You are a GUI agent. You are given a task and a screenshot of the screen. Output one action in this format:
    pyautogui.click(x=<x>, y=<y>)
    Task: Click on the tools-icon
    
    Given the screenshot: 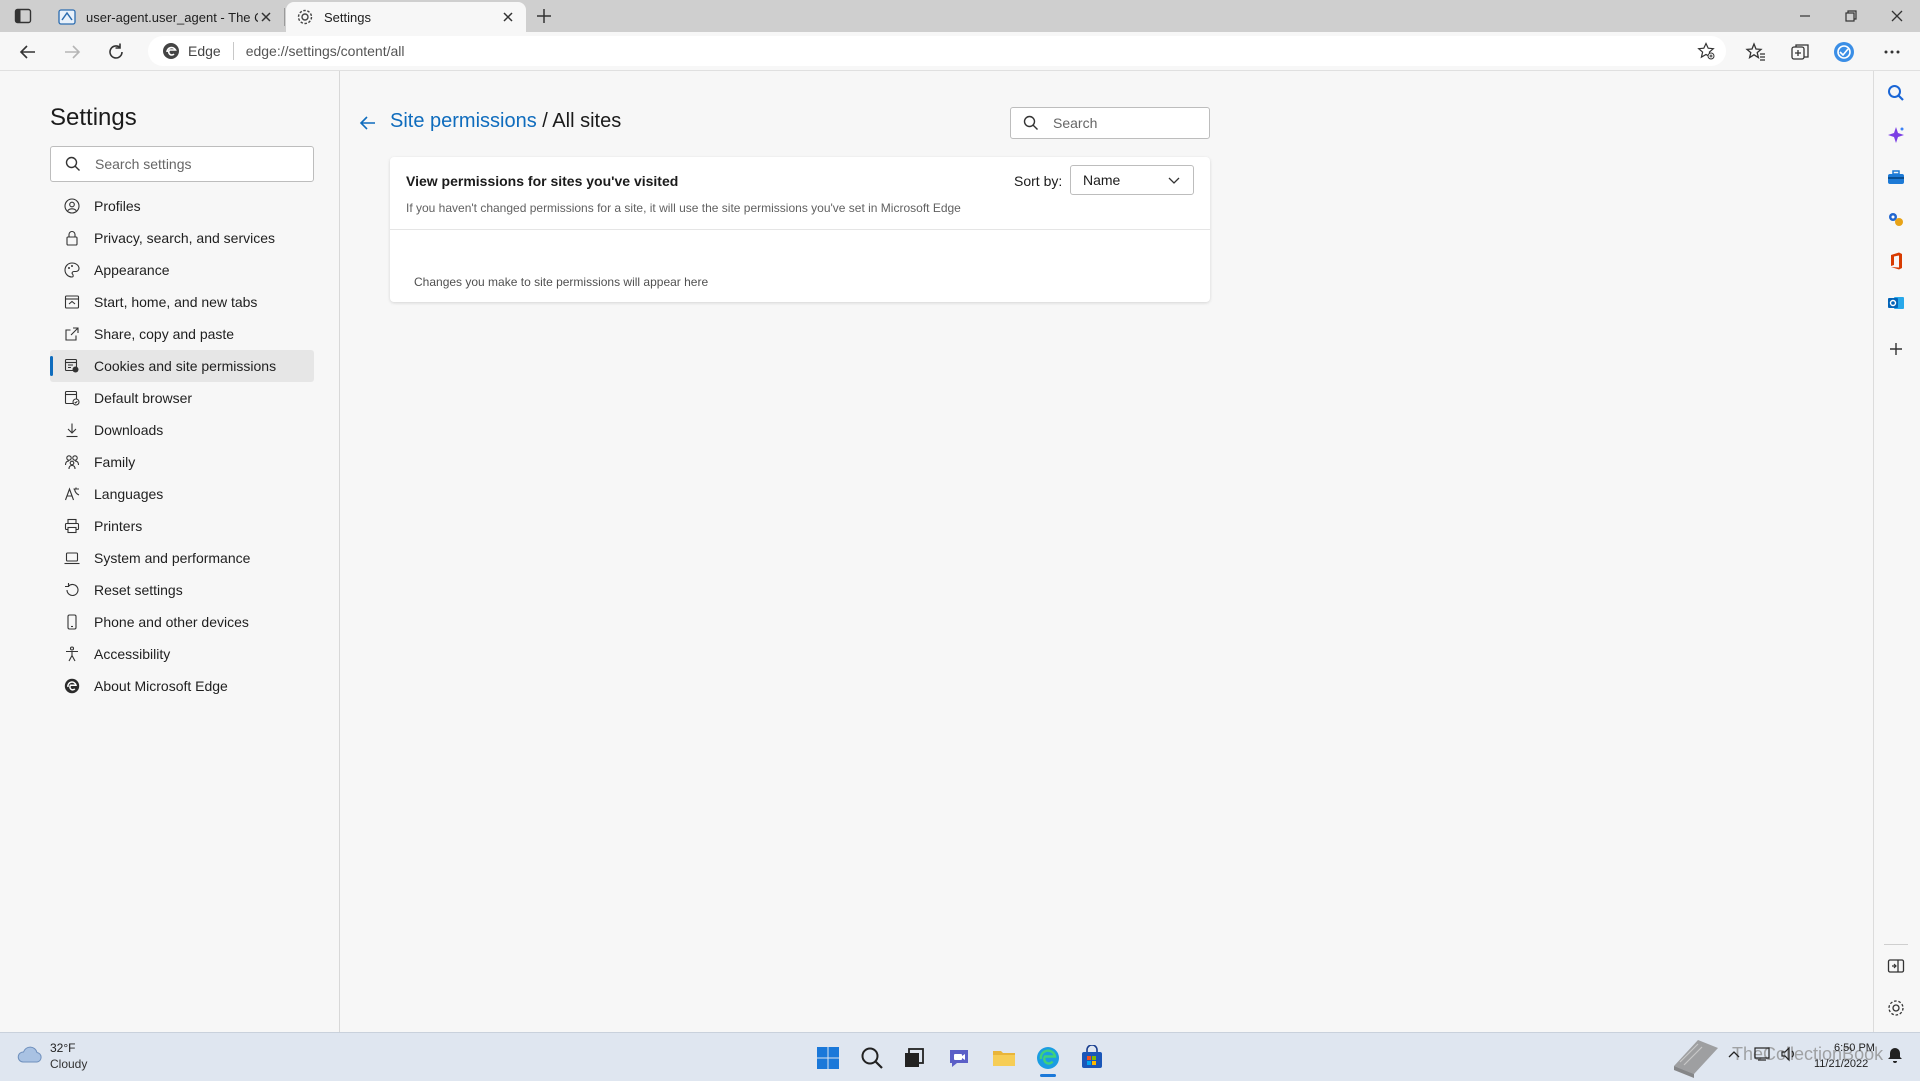 What is the action you would take?
    pyautogui.click(x=1896, y=177)
    